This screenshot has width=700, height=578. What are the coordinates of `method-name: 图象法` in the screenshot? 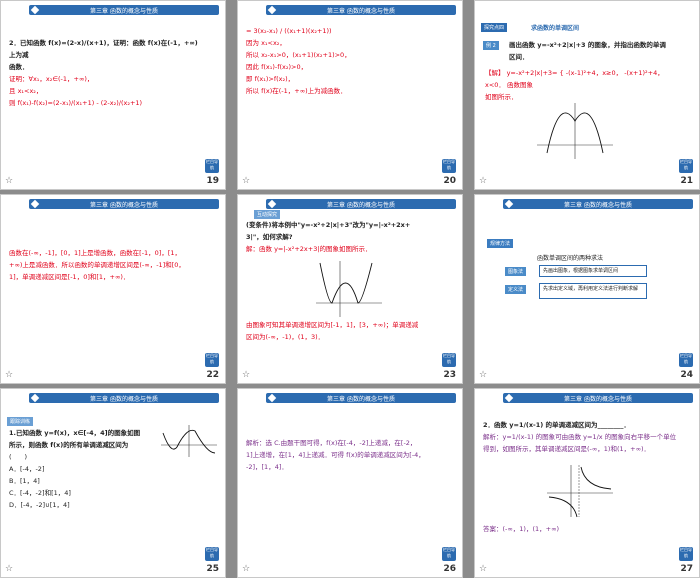 It's located at (516, 271).